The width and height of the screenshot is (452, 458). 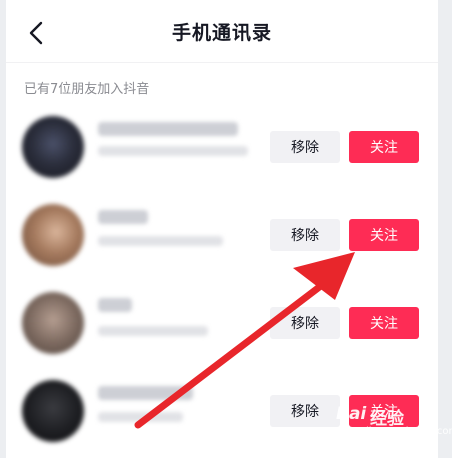 I want to click on header: 手机通讯录, so click(x=222, y=31).